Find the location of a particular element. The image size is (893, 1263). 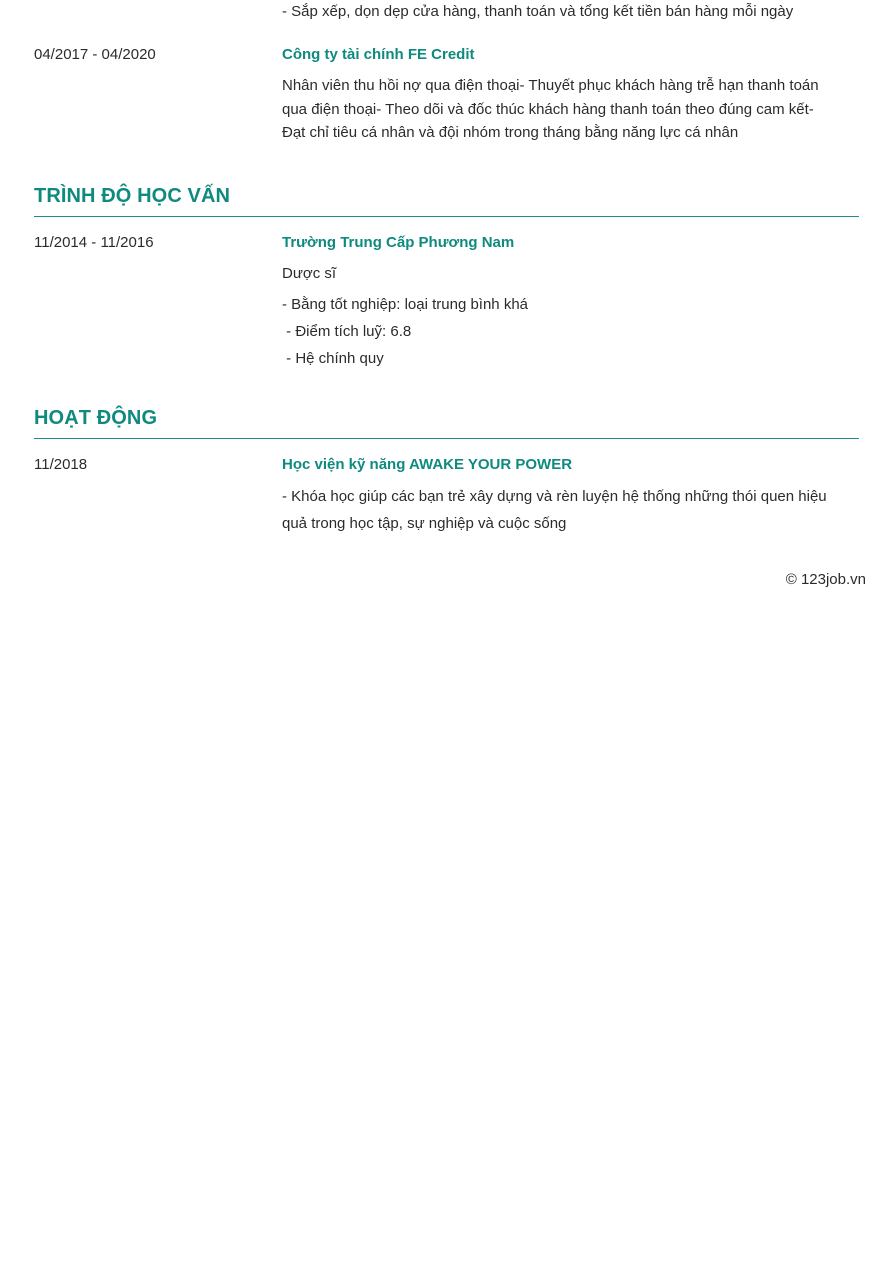

education-section-divider is located at coordinates (446, 216).